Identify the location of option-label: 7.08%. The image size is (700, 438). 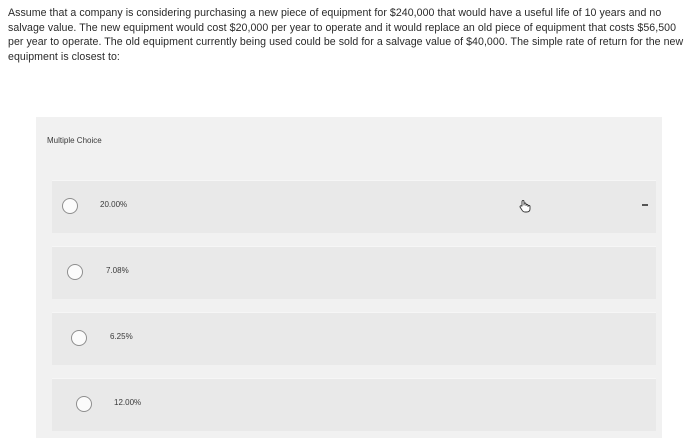
(117, 270).